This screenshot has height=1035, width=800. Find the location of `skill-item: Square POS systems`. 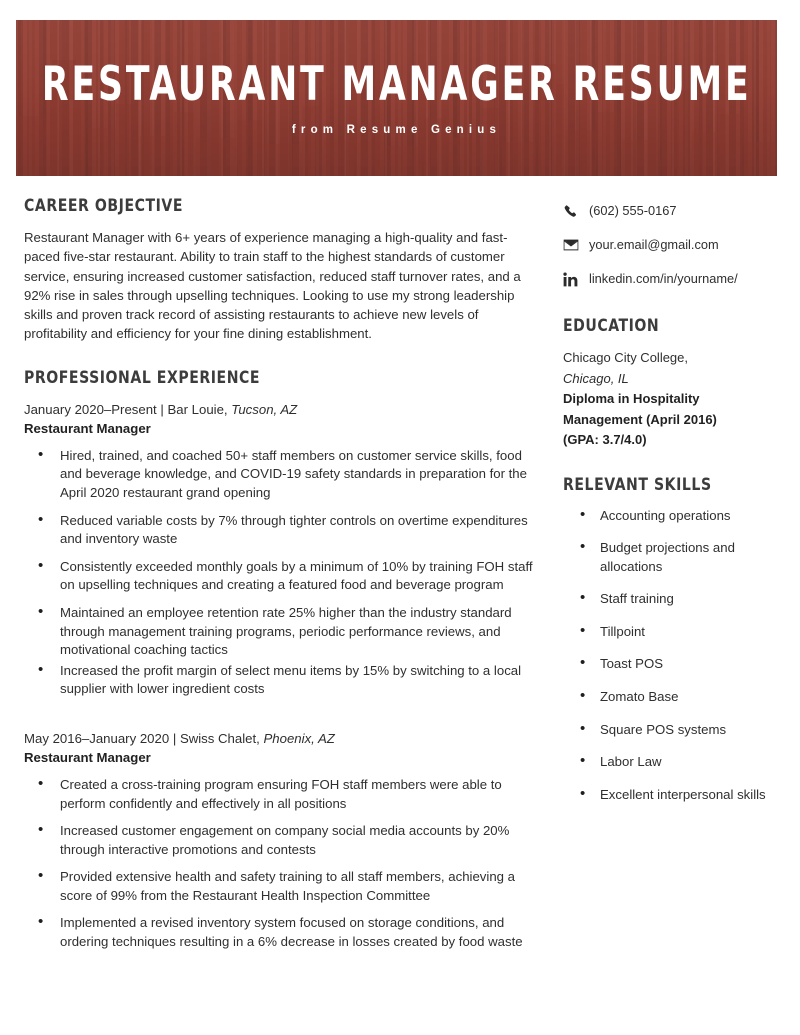

skill-item: Square POS systems is located at coordinates (678, 730).